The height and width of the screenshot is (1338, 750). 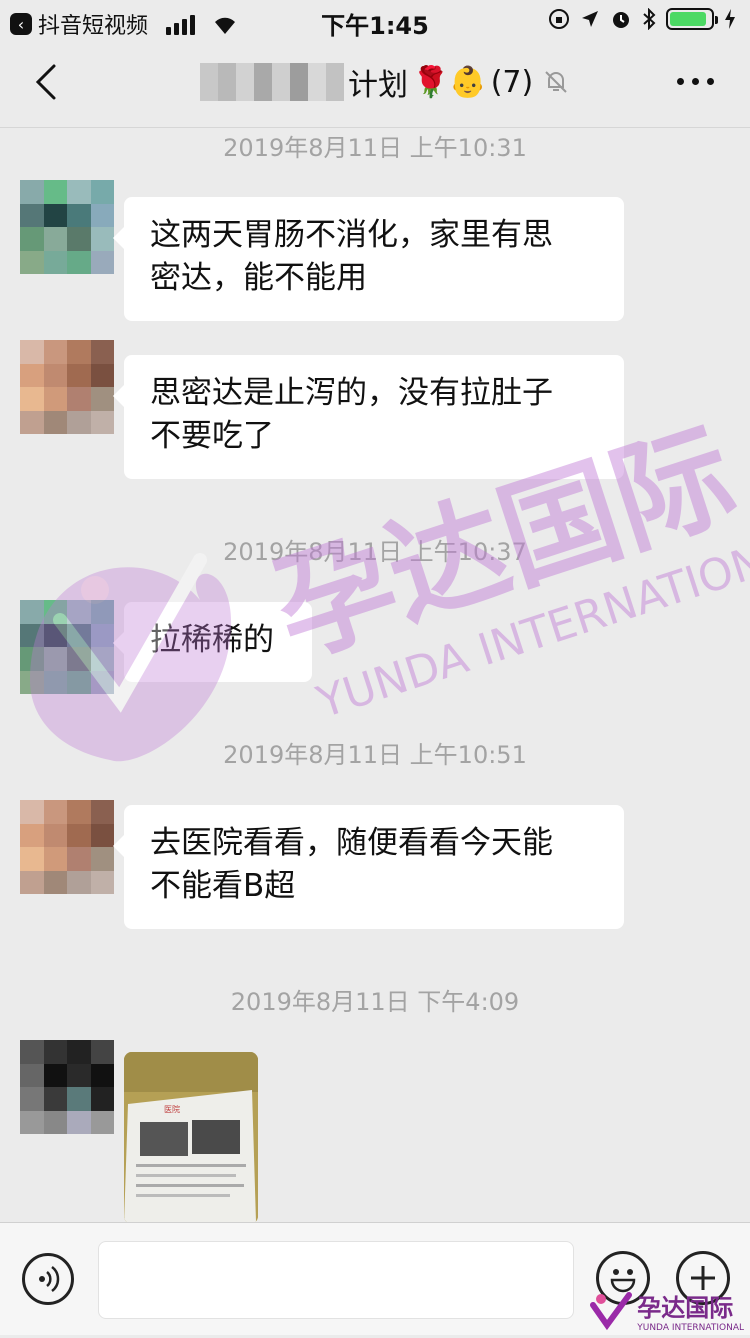 I want to click on battery-icon, so click(x=692, y=19).